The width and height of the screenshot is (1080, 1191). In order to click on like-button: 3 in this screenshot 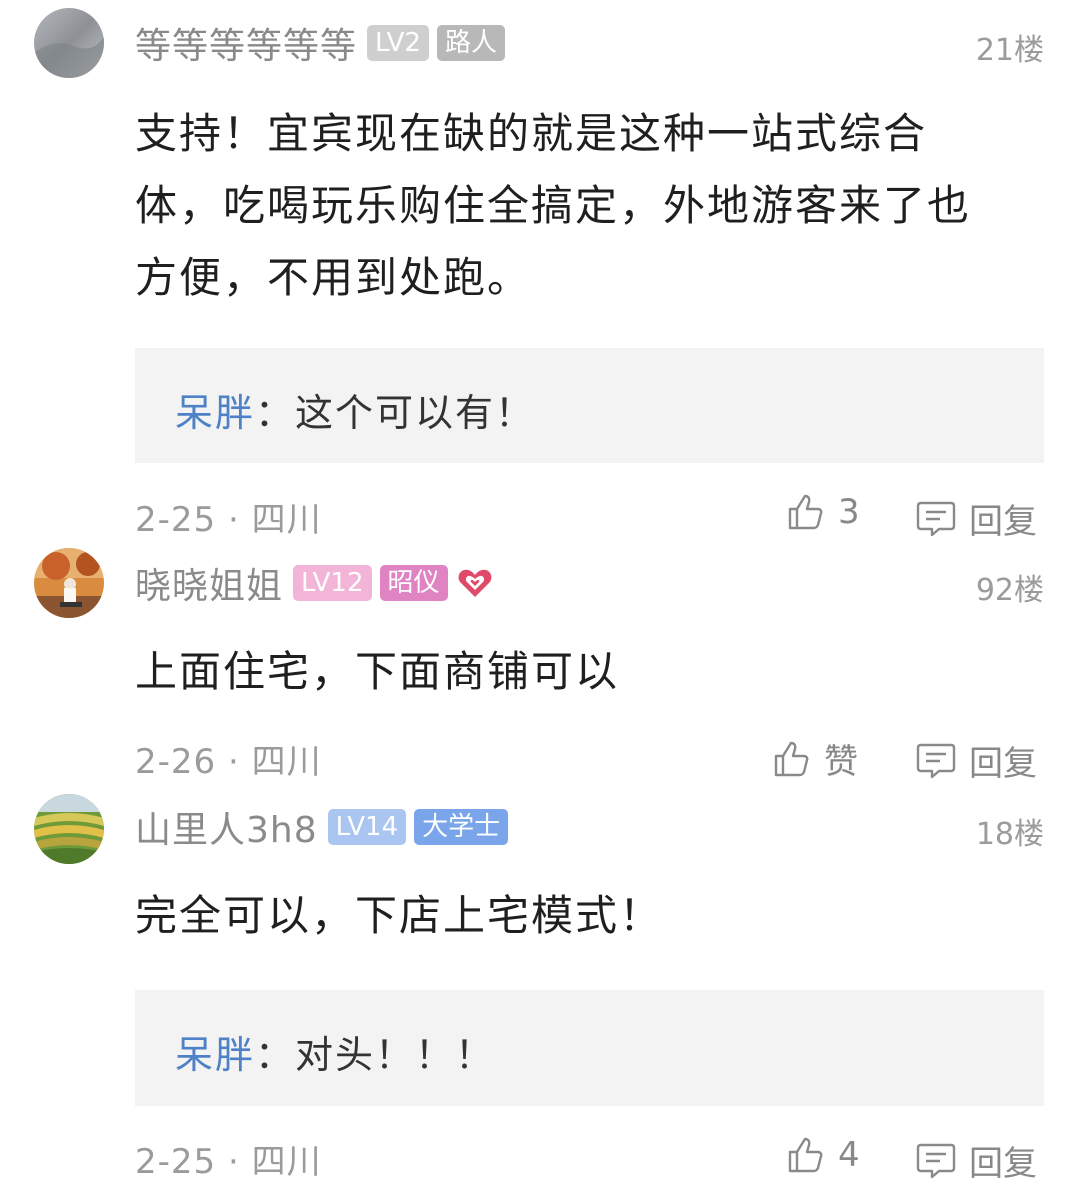, I will do `click(823, 512)`.